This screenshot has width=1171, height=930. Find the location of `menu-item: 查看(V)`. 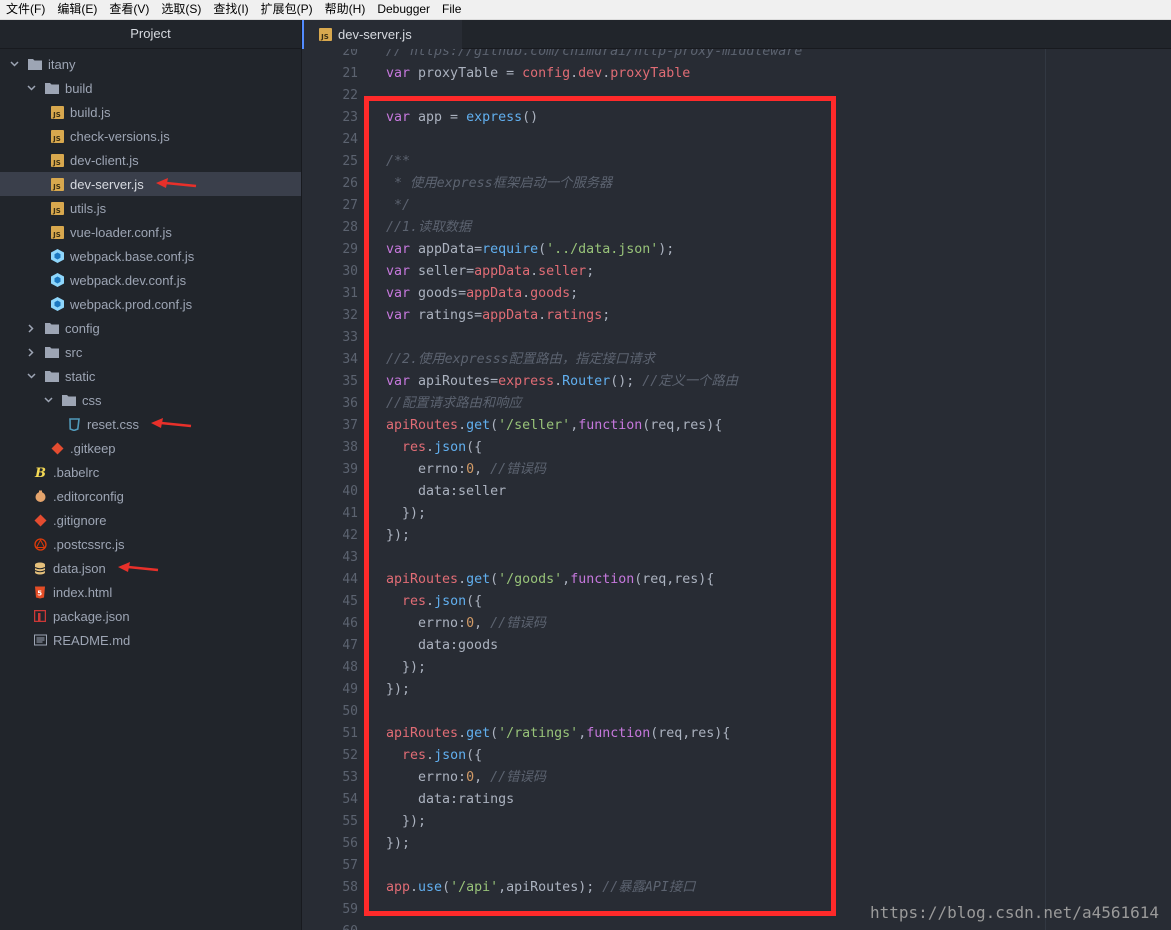

menu-item: 查看(V) is located at coordinates (129, 9).